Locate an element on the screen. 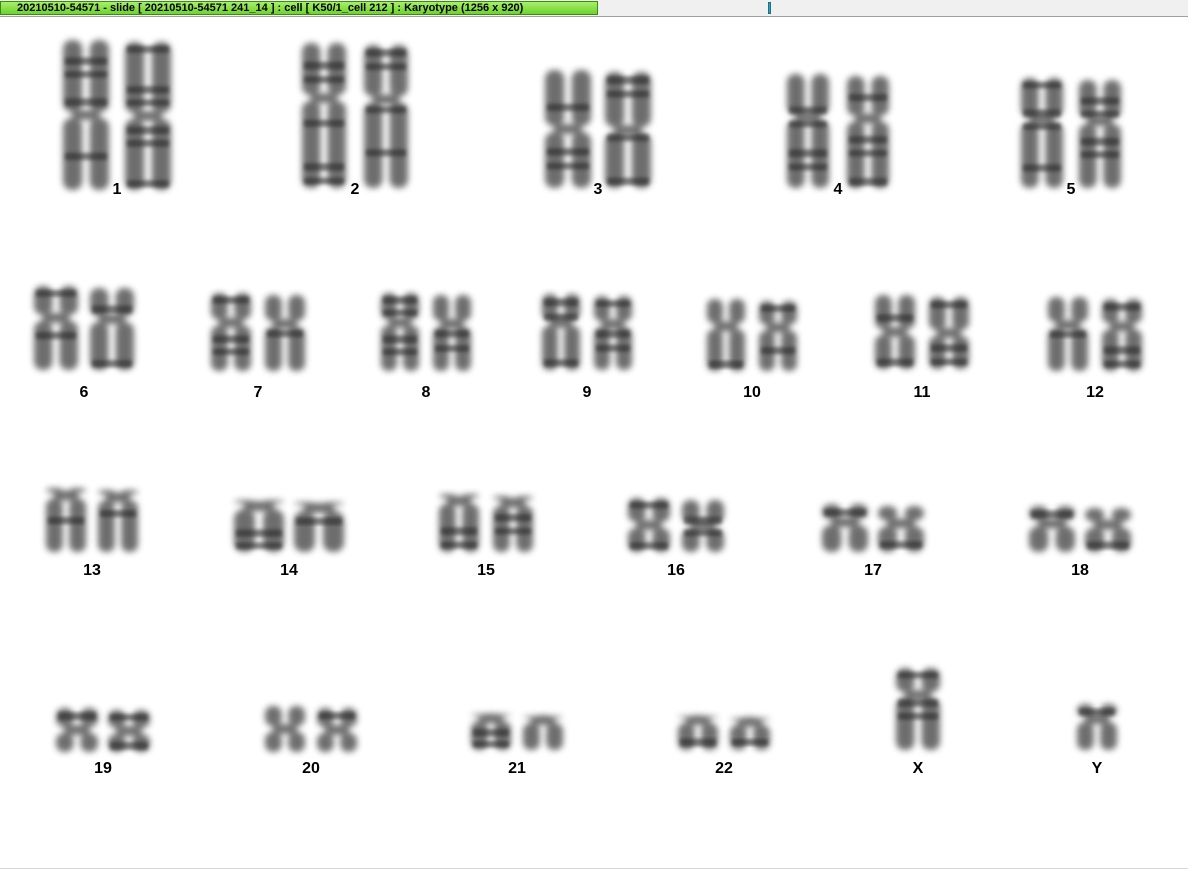  chromosome-label-5: 5 is located at coordinates (1071, 189).